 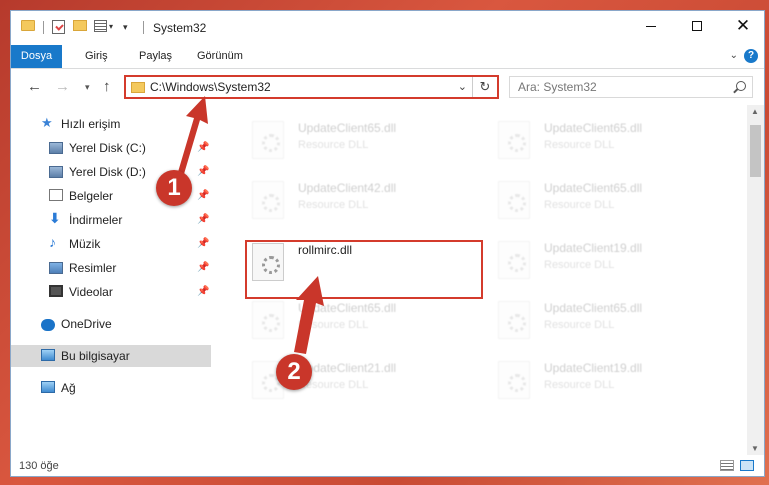 What do you see at coordinates (251, 225) in the screenshot?
I see `annotation-arrows` at bounding box center [251, 225].